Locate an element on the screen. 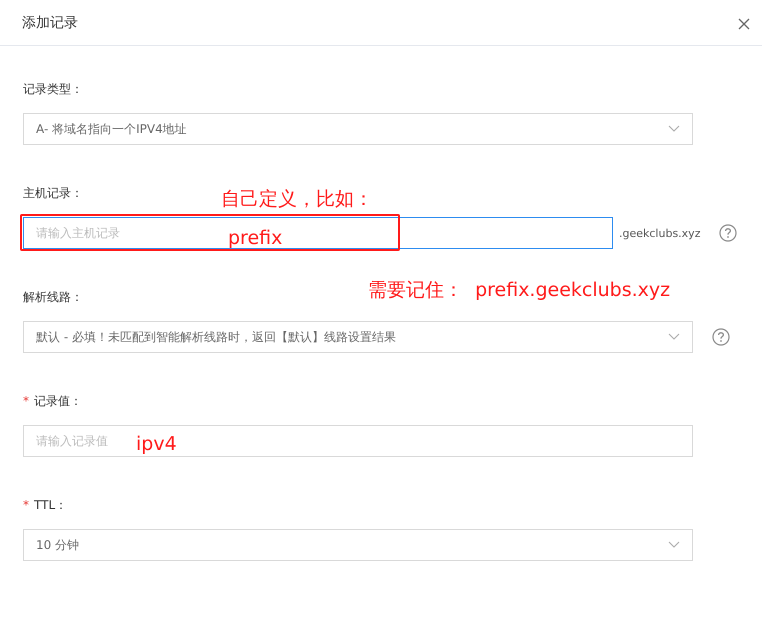 The width and height of the screenshot is (762, 617). annotation-text: prefix is located at coordinates (255, 238).